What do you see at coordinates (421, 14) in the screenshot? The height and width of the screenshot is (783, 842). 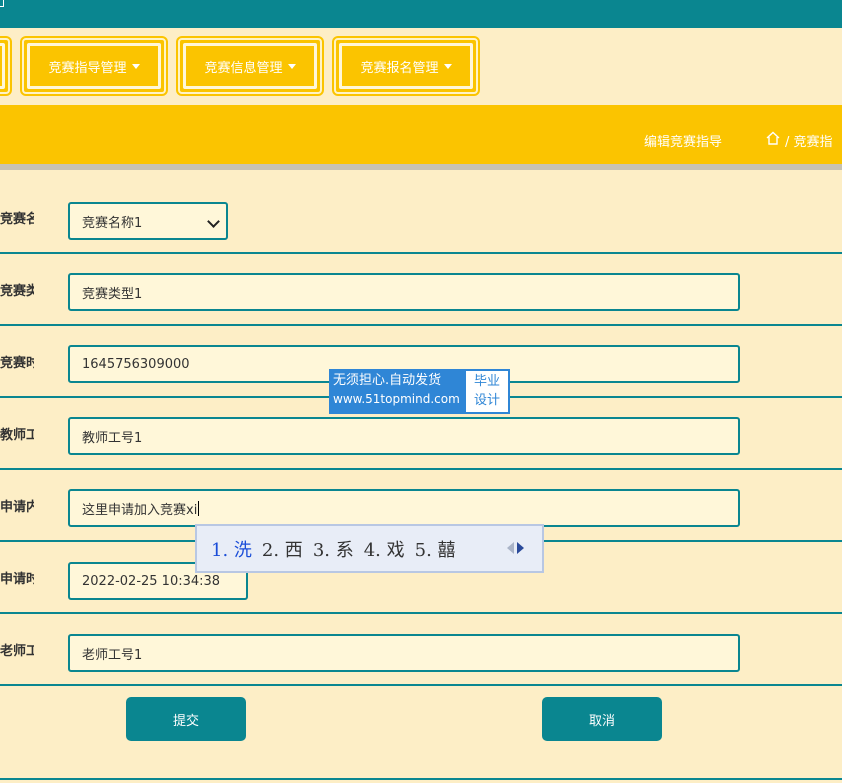 I see `top-bar` at bounding box center [421, 14].